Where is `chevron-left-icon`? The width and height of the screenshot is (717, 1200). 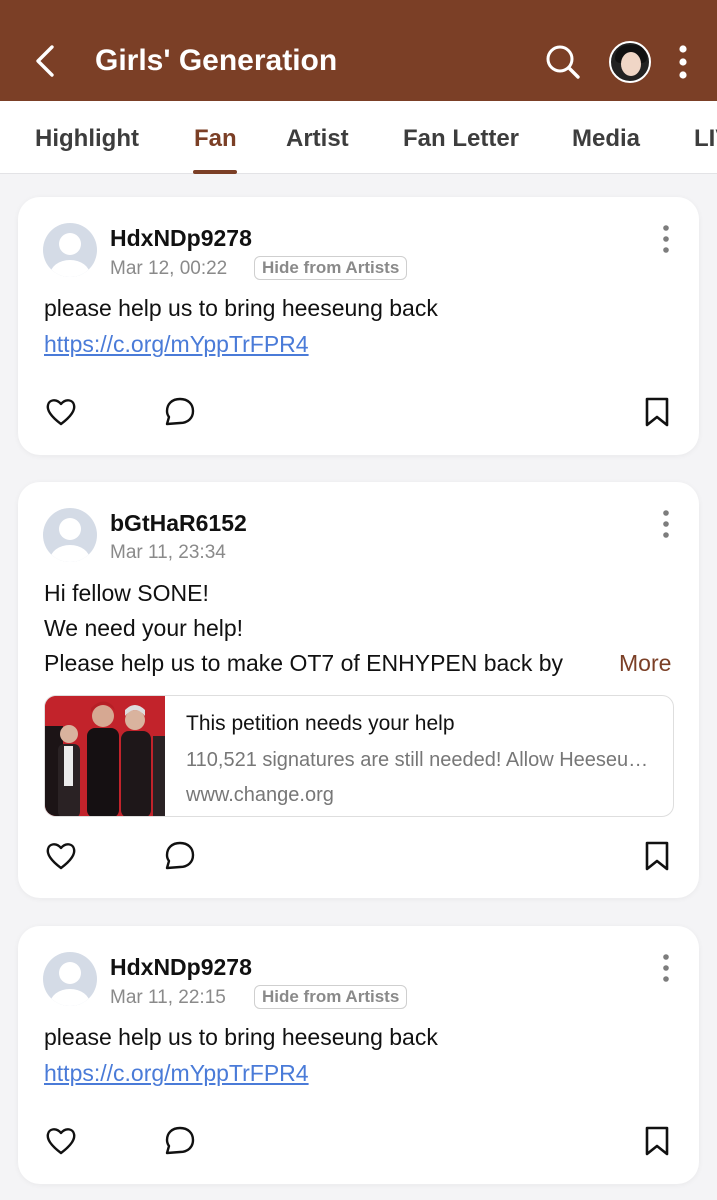
chevron-left-icon is located at coordinates (45, 61).